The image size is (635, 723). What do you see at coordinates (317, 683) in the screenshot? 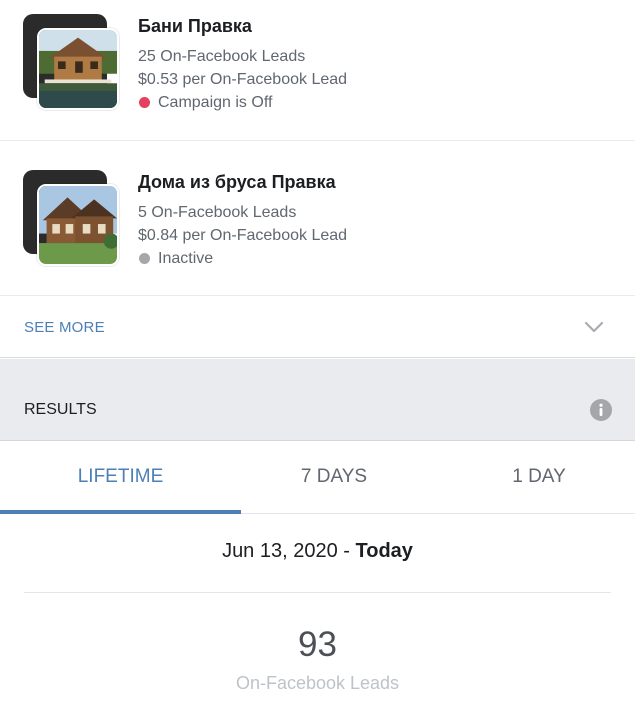
I see `metric-label: On-Facebook Leads` at bounding box center [317, 683].